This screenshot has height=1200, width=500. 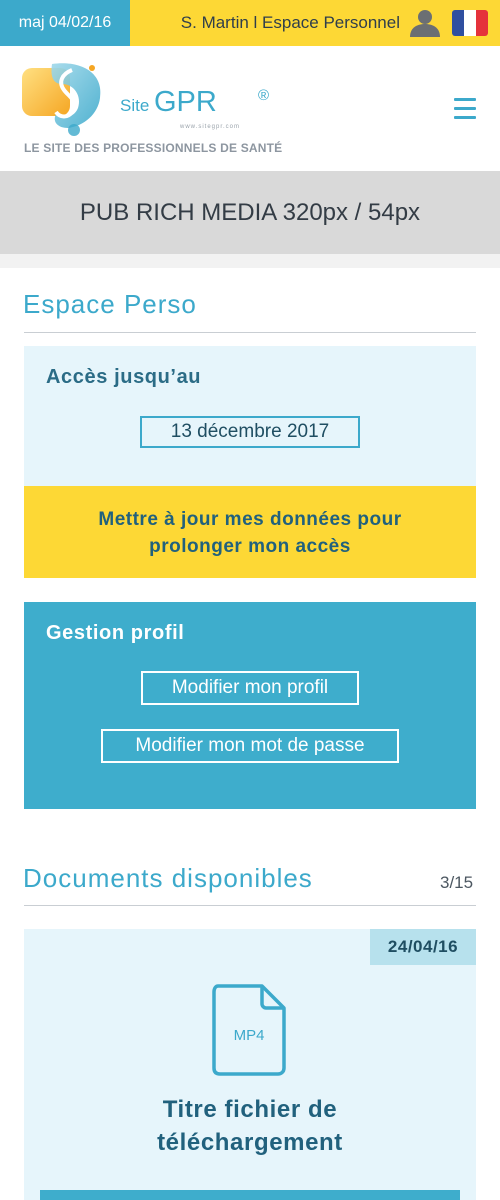 What do you see at coordinates (250, 1142) in the screenshot?
I see `document-title-line2: téléchargement` at bounding box center [250, 1142].